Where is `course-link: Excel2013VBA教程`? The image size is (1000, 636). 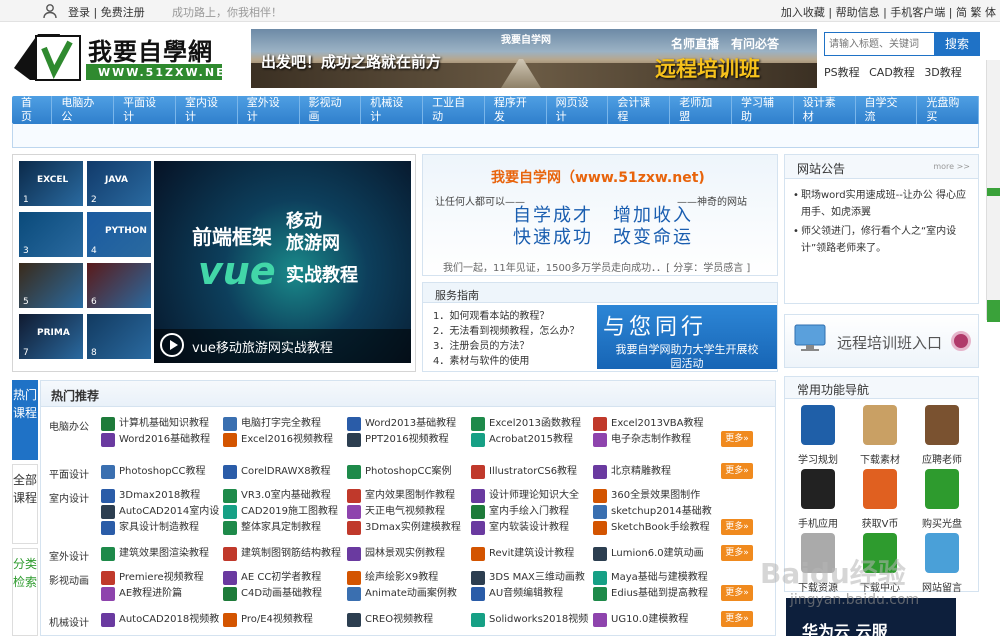 course-link: Excel2013VBA教程 is located at coordinates (648, 424).